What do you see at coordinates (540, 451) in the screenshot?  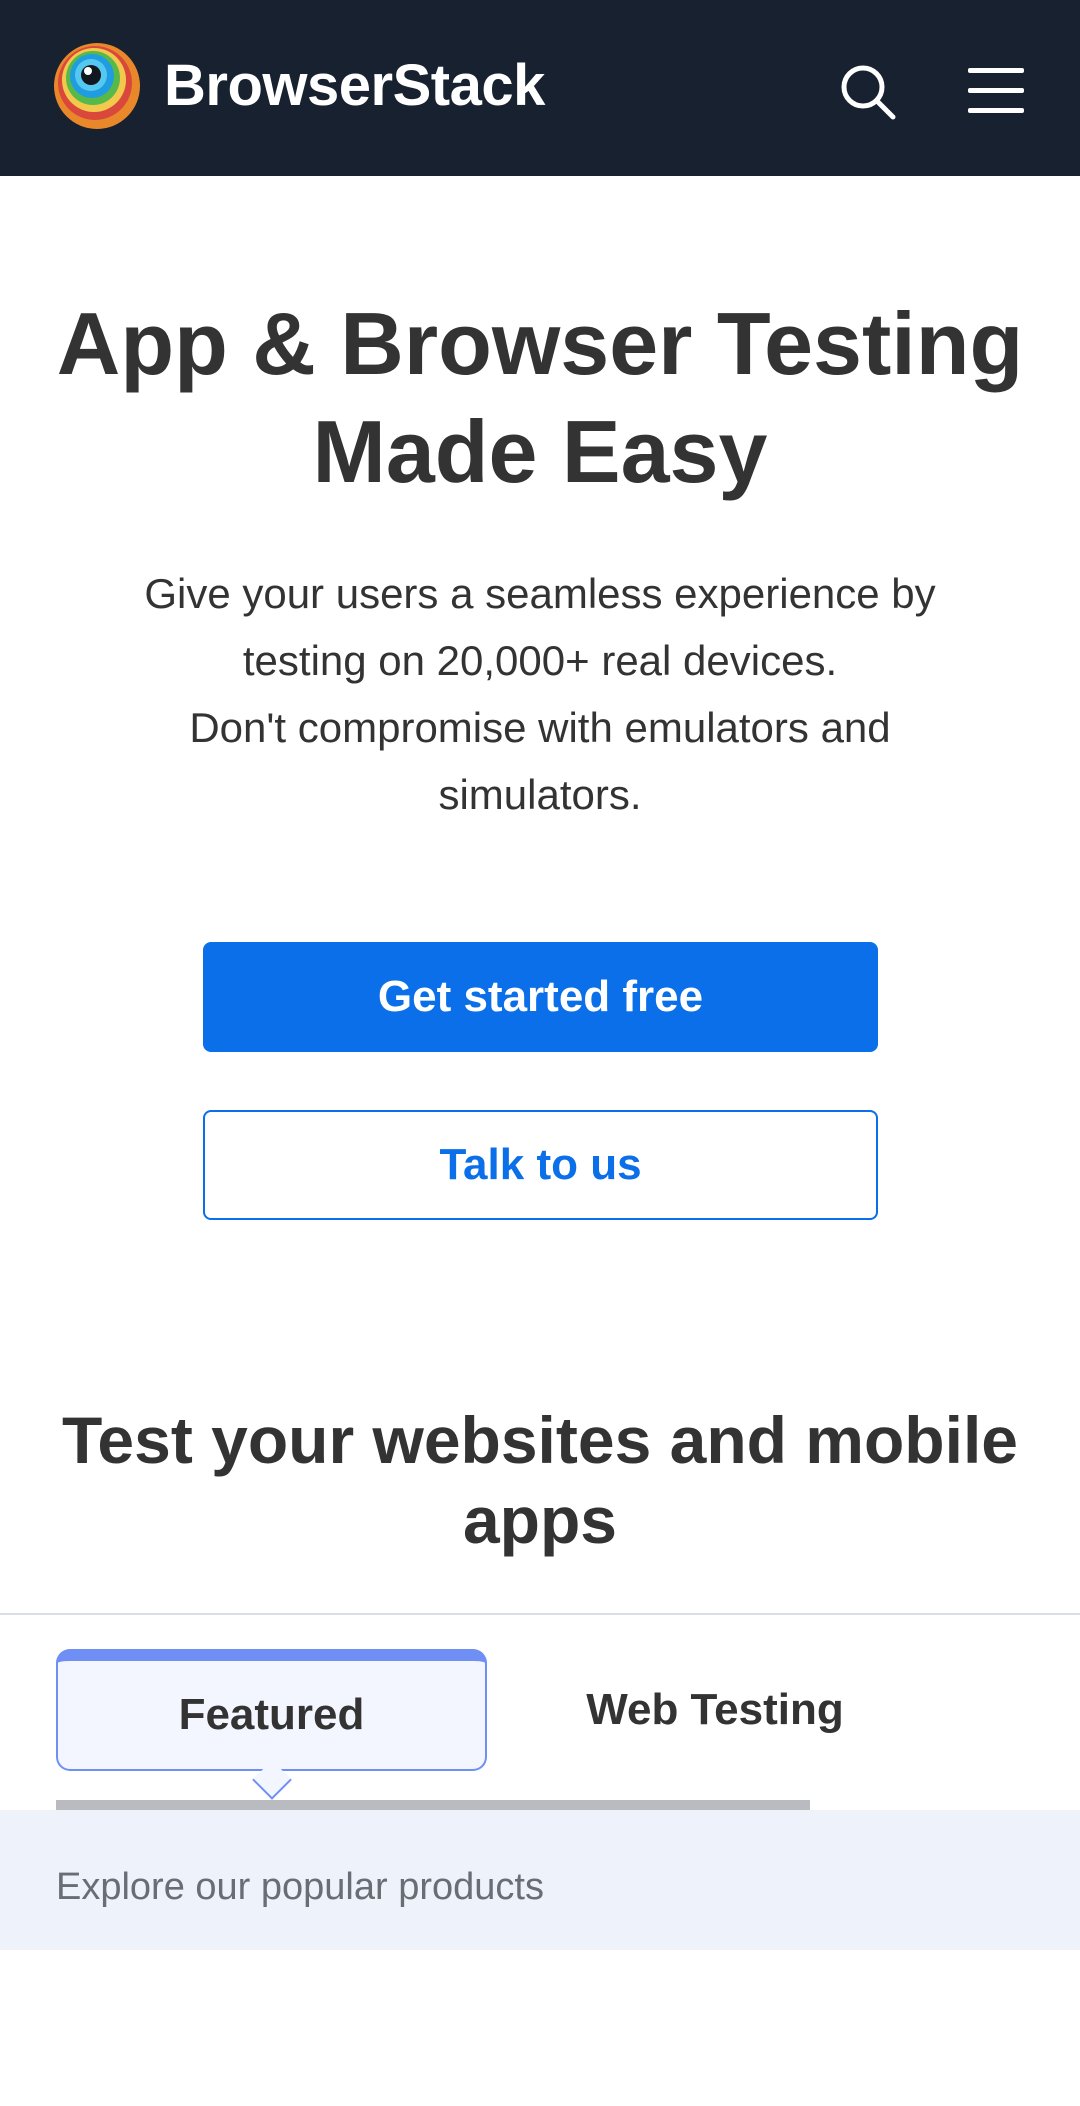 I see `hero-title-line: Made Easy` at bounding box center [540, 451].